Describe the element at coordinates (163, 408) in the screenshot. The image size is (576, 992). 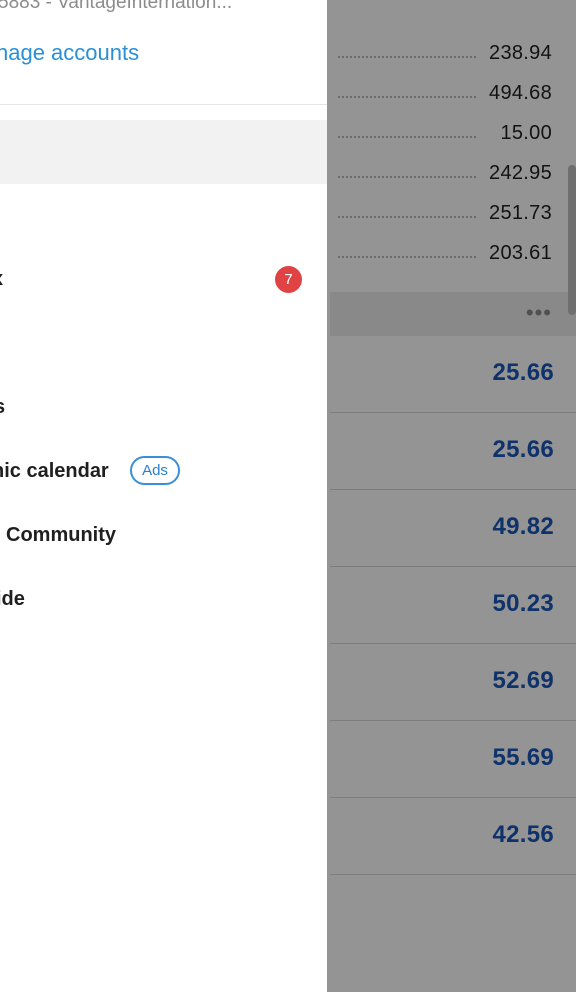
I see `menu-item-news: s` at that location.